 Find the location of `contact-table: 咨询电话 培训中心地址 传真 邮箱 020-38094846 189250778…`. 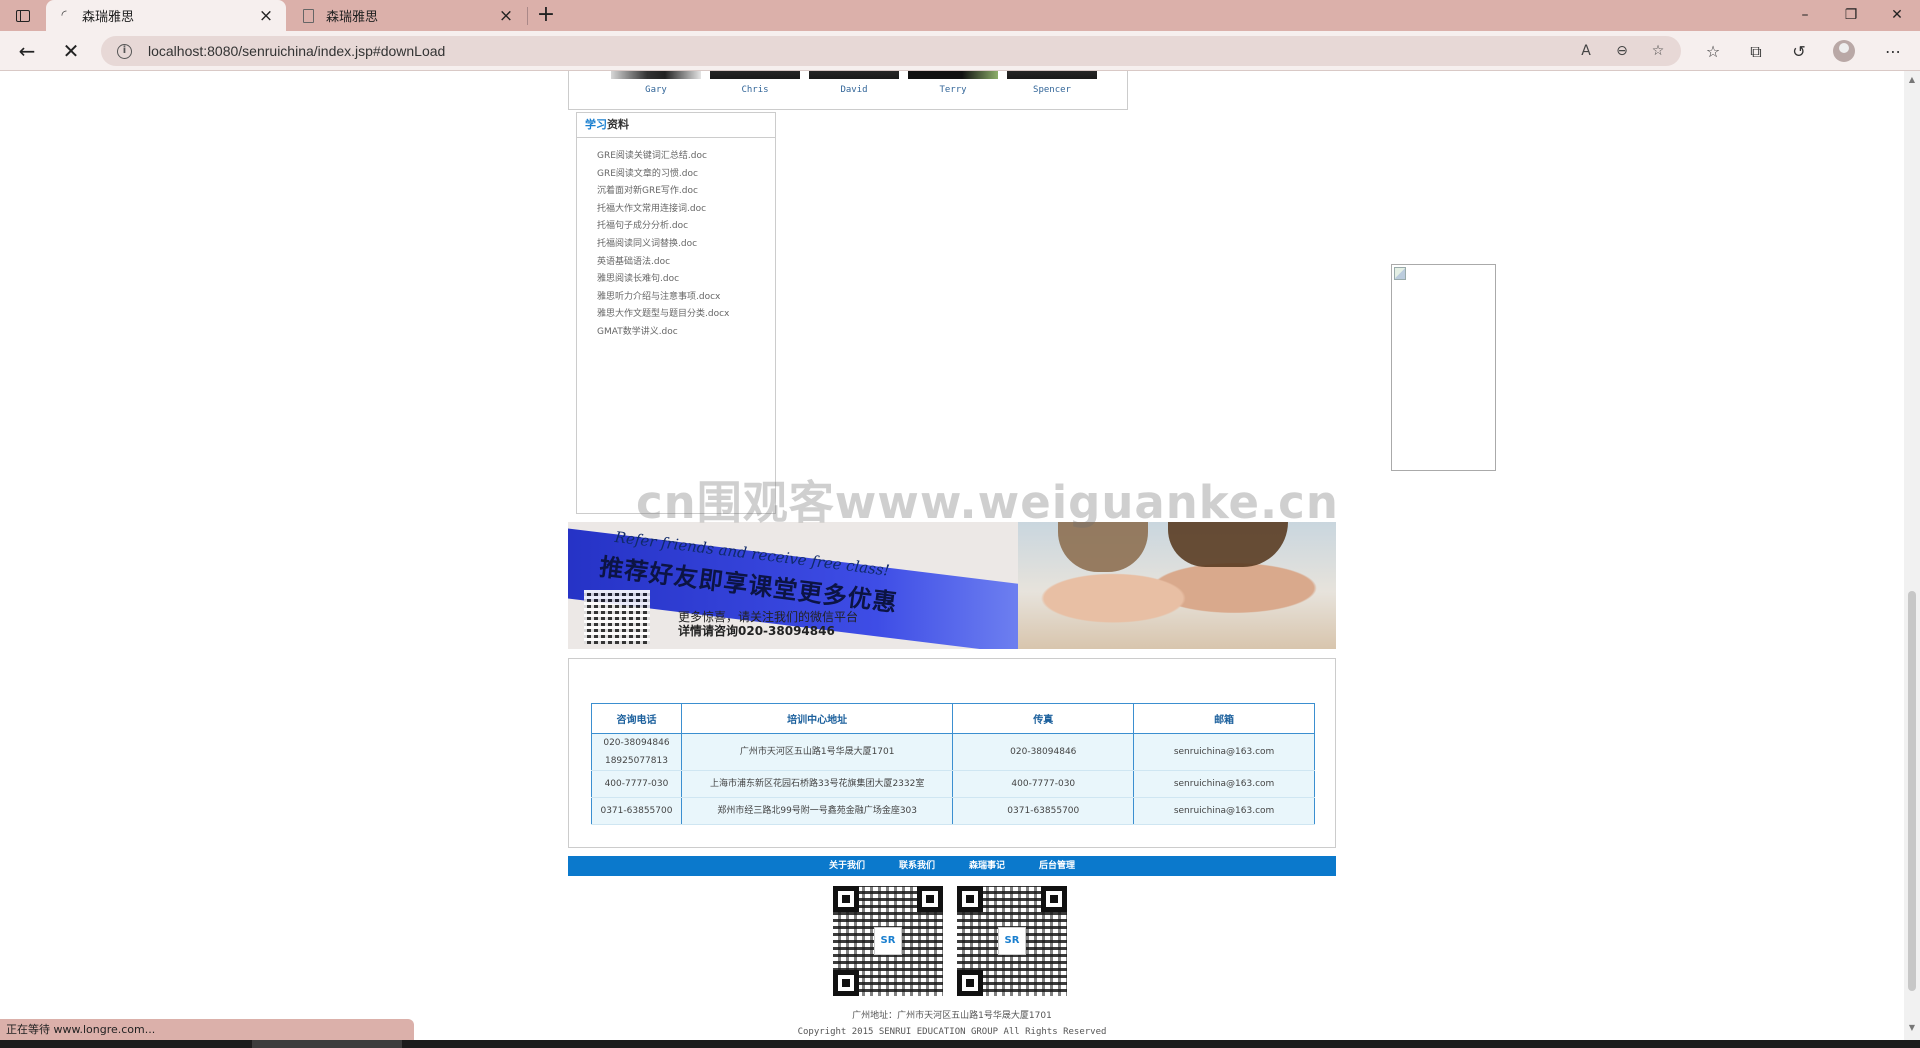

contact-table: 咨询电话 培训中心地址 传真 邮箱 020-38094846 189250778… is located at coordinates (953, 764).